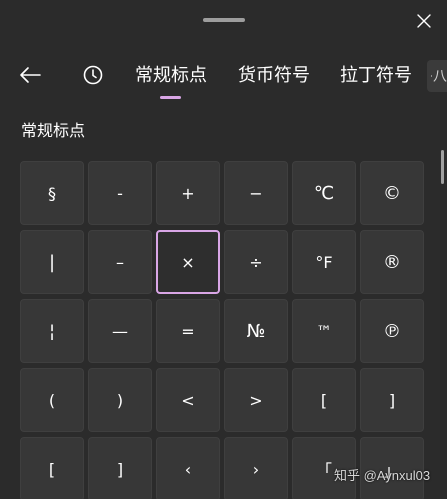 Image resolution: width=447 pixels, height=499 pixels. What do you see at coordinates (188, 400) in the screenshot?
I see `symbol-button: <` at bounding box center [188, 400].